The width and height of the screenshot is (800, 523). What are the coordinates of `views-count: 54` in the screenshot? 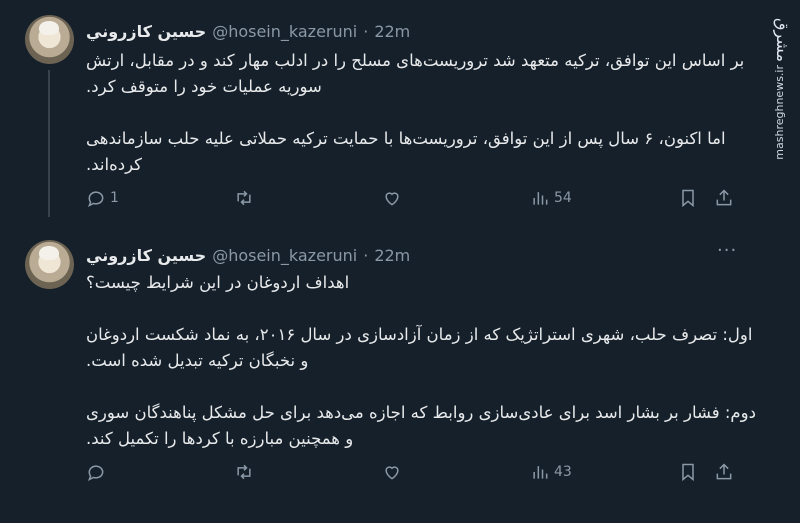 It's located at (563, 198).